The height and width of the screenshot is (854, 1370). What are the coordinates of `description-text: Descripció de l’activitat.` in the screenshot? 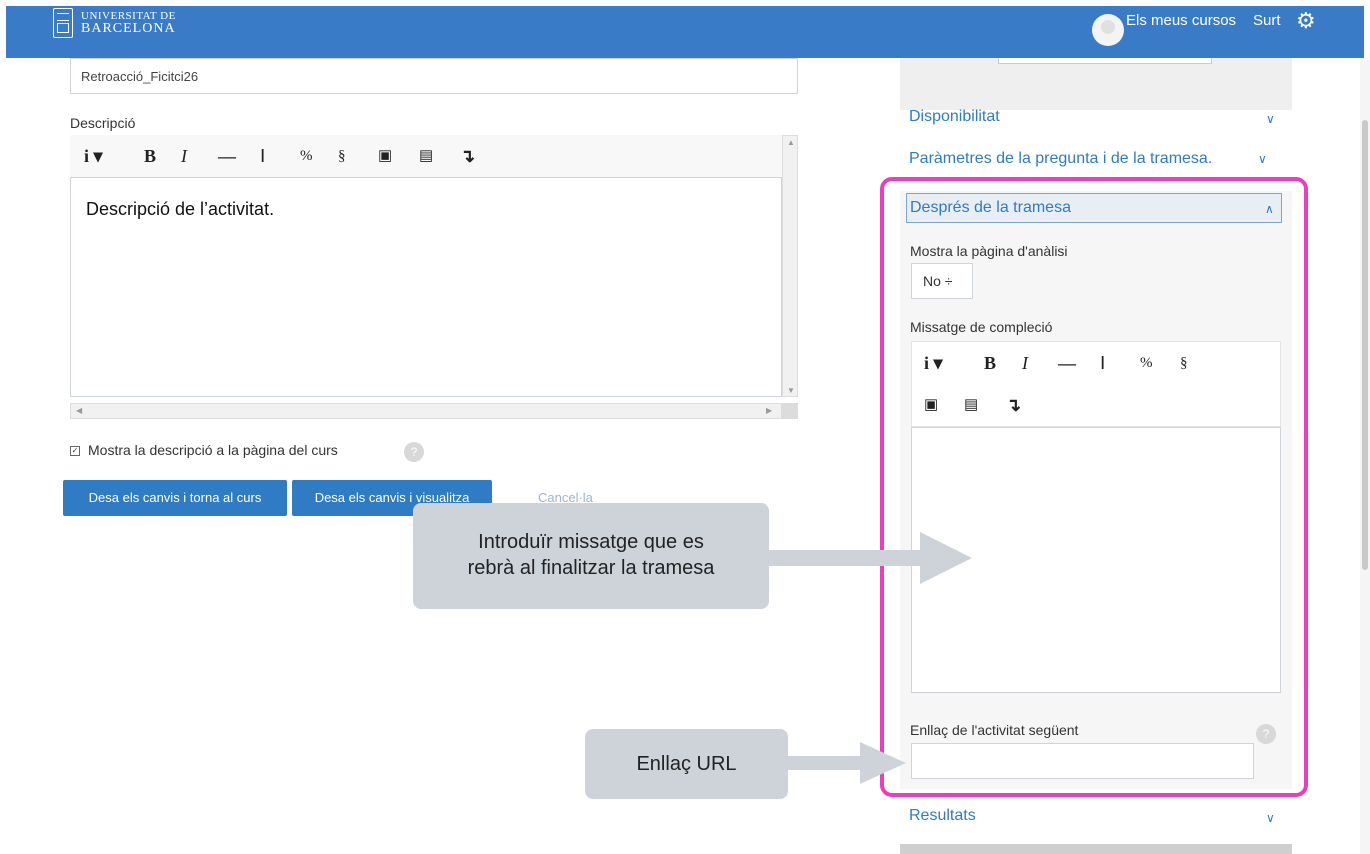 It's located at (180, 209).